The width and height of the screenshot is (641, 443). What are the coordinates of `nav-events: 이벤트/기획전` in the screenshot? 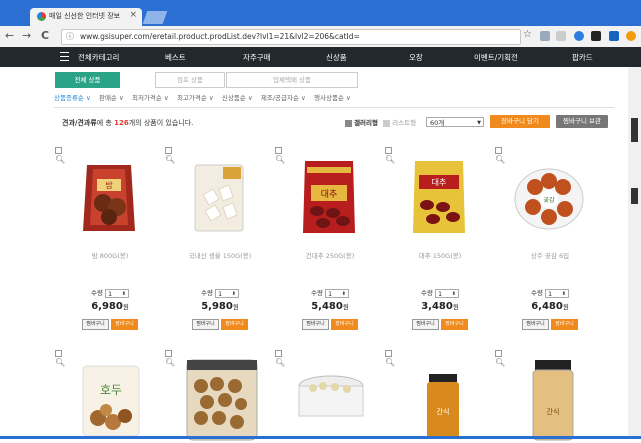 It's located at (496, 57).